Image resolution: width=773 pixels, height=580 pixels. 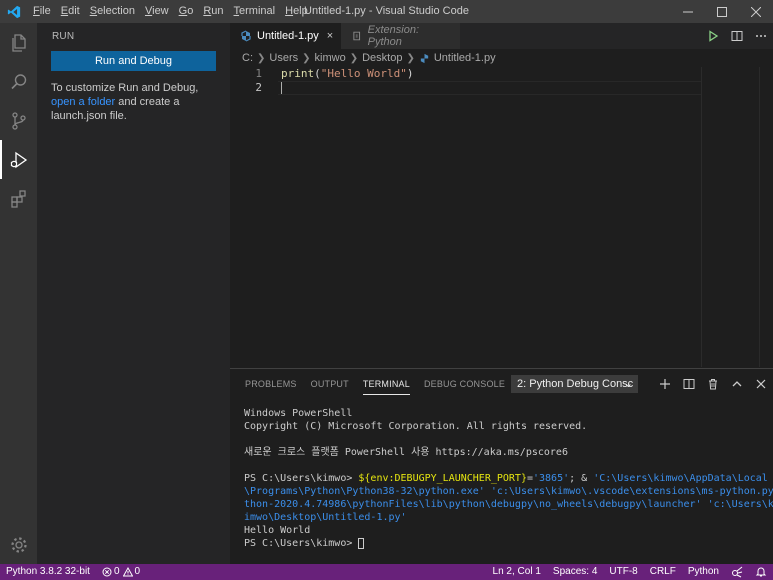 I want to click on eol-status: CRLF, so click(x=663, y=572).